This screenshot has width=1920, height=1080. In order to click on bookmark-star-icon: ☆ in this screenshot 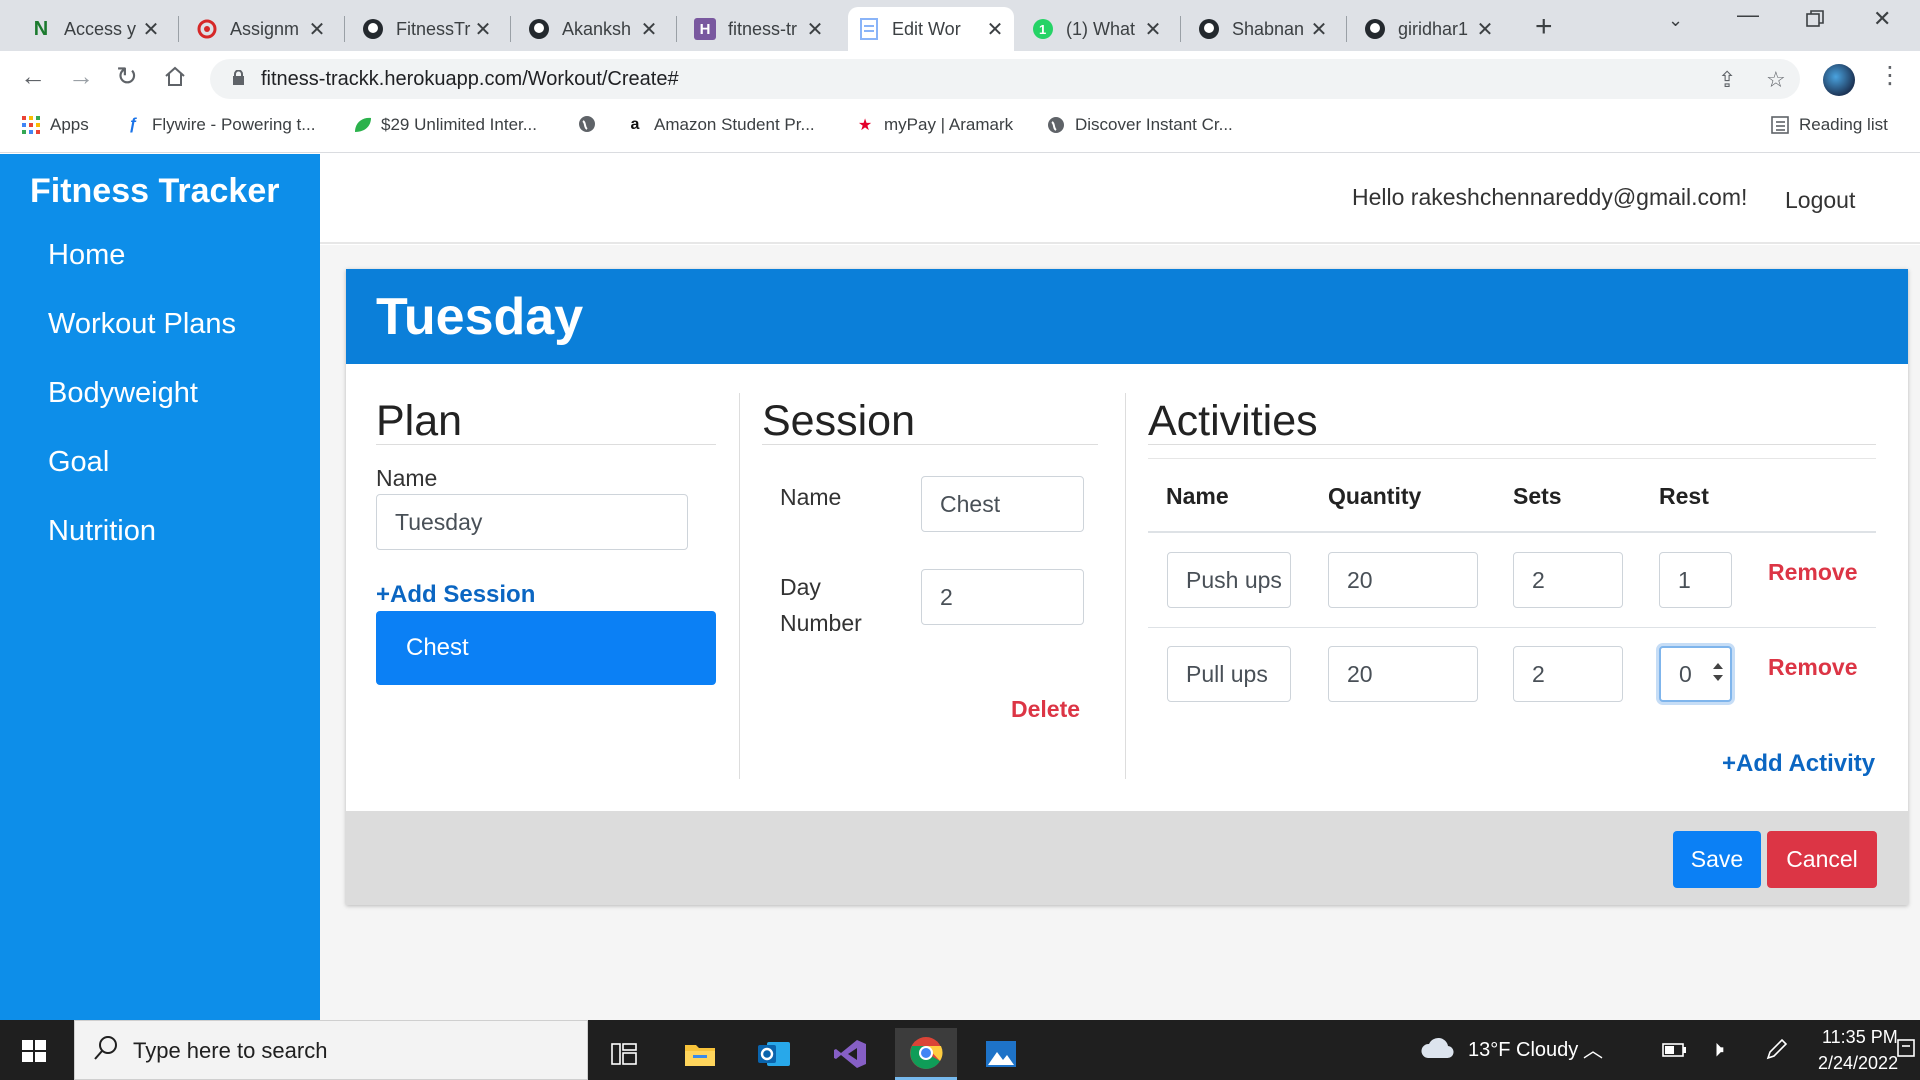, I will do `click(1776, 80)`.